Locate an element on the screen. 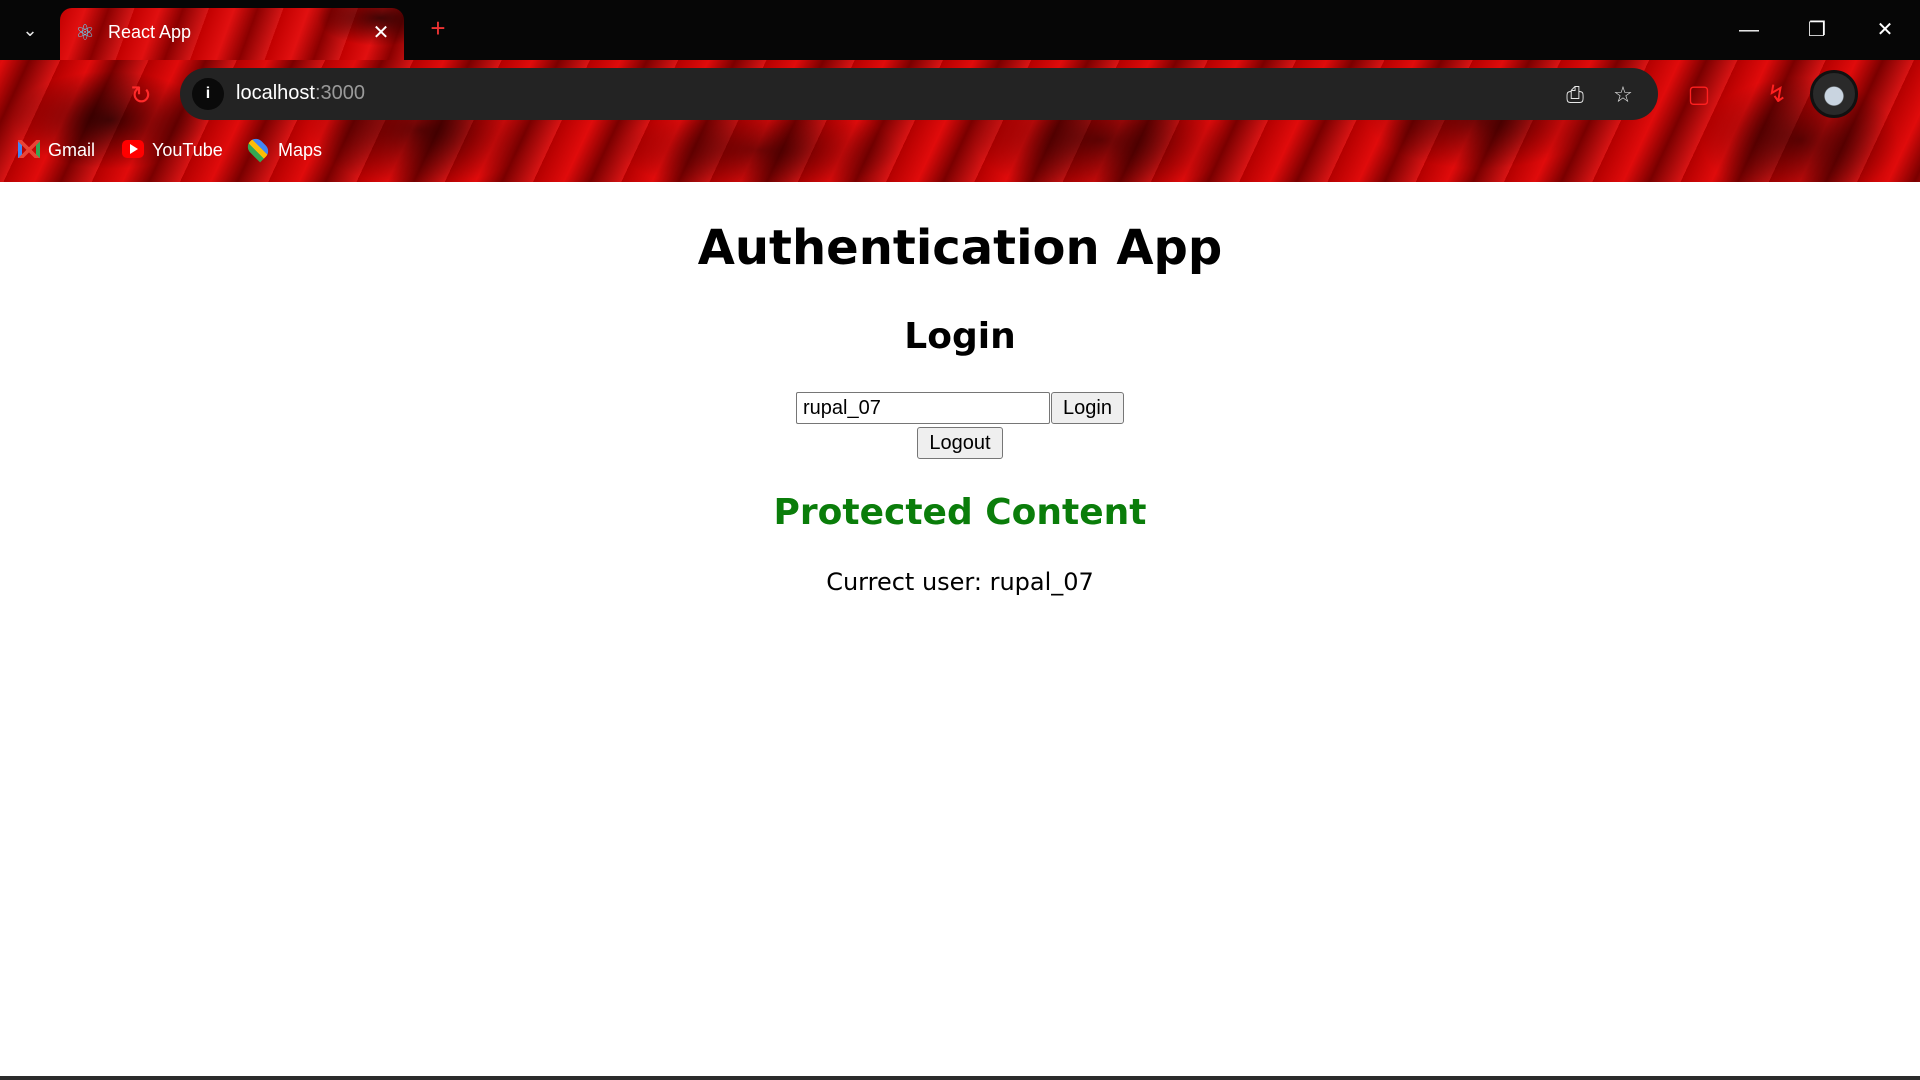 The width and height of the screenshot is (1920, 1080). window-close-icon: ✕ is located at coordinates (1885, 30).